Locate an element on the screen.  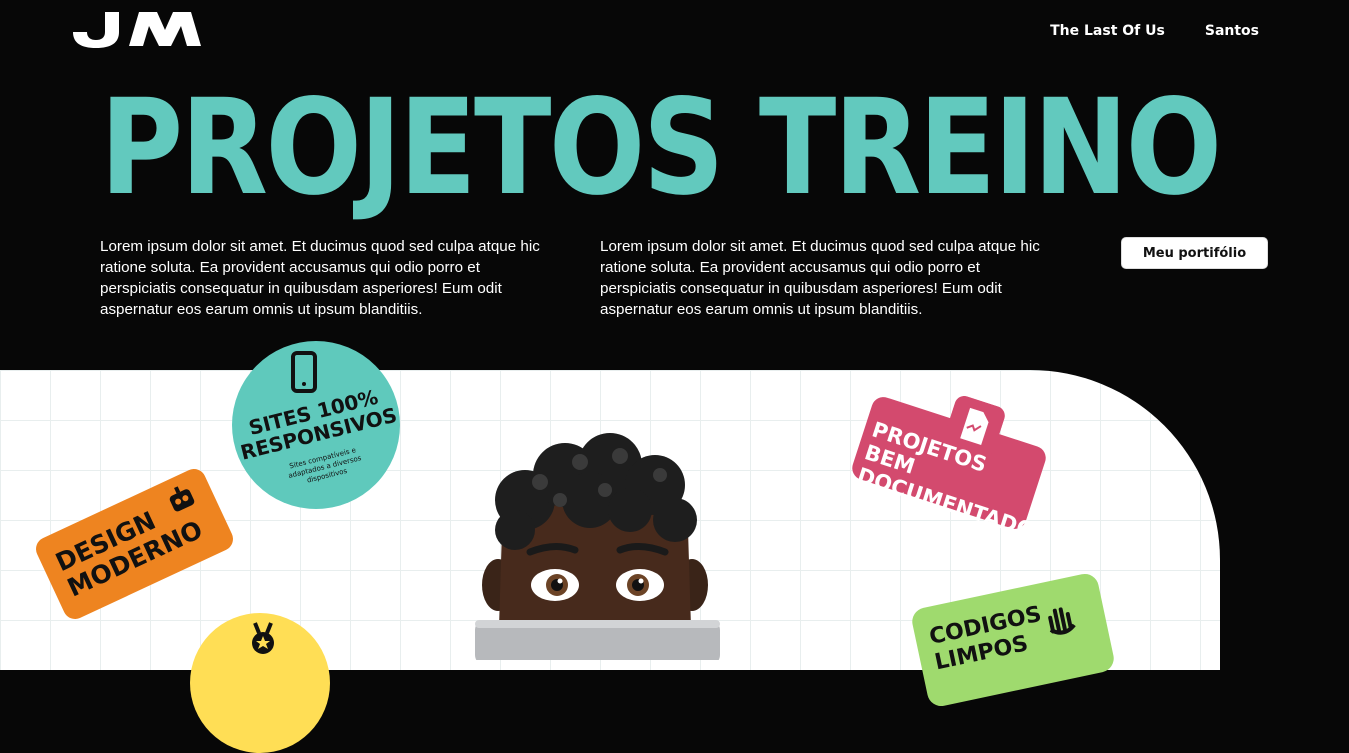
yellow-sticker is located at coordinates (260, 683).